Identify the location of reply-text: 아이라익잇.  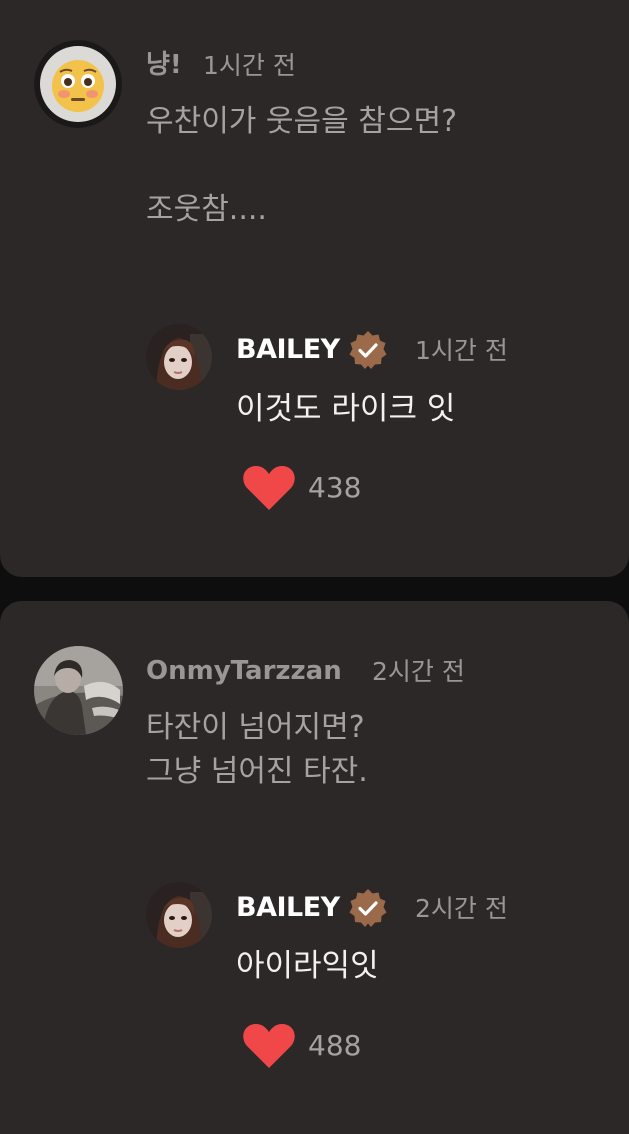
(307, 966).